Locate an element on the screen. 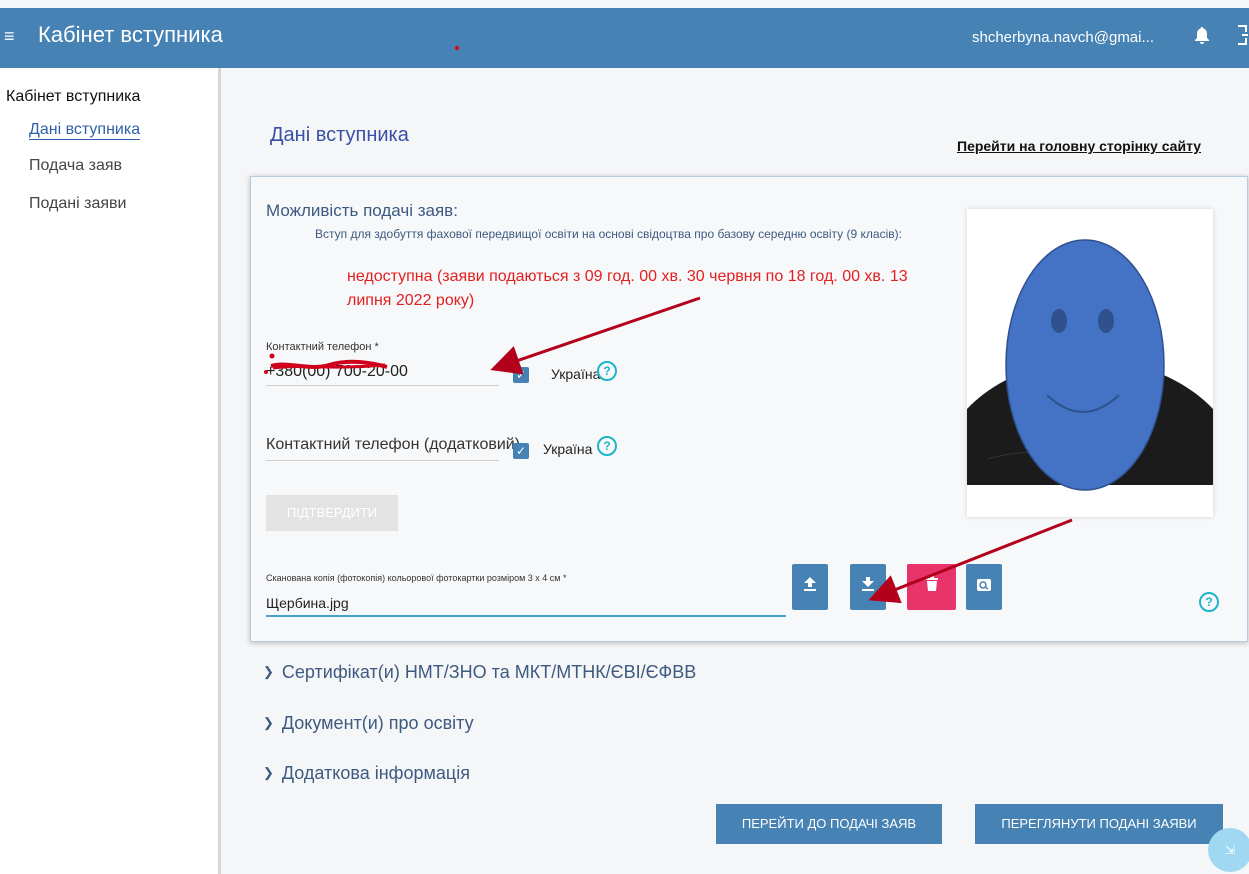 This screenshot has height=874, width=1249. sidebar-item-submit-applications: Подача заяв is located at coordinates (75, 166).